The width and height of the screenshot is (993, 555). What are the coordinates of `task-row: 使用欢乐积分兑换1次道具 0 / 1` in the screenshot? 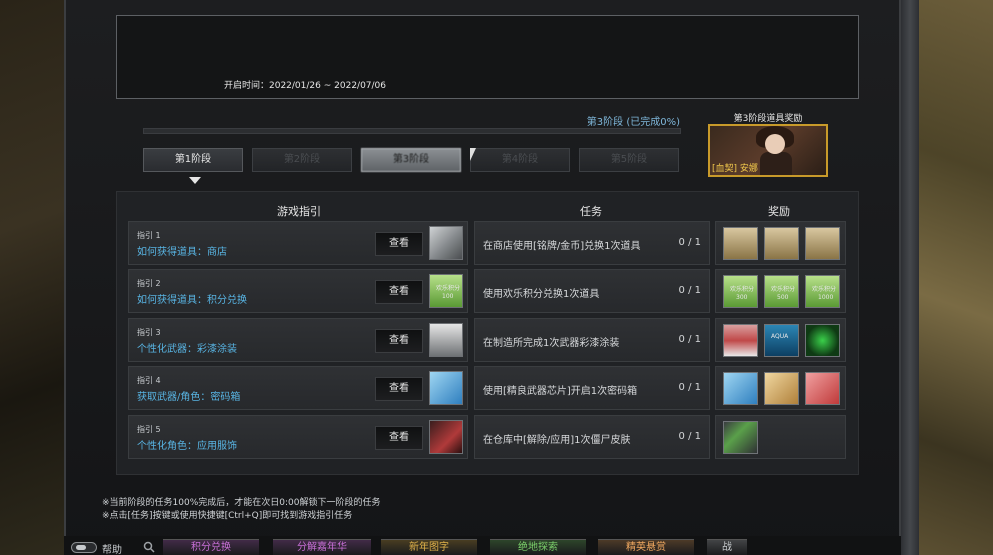 It's located at (592, 291).